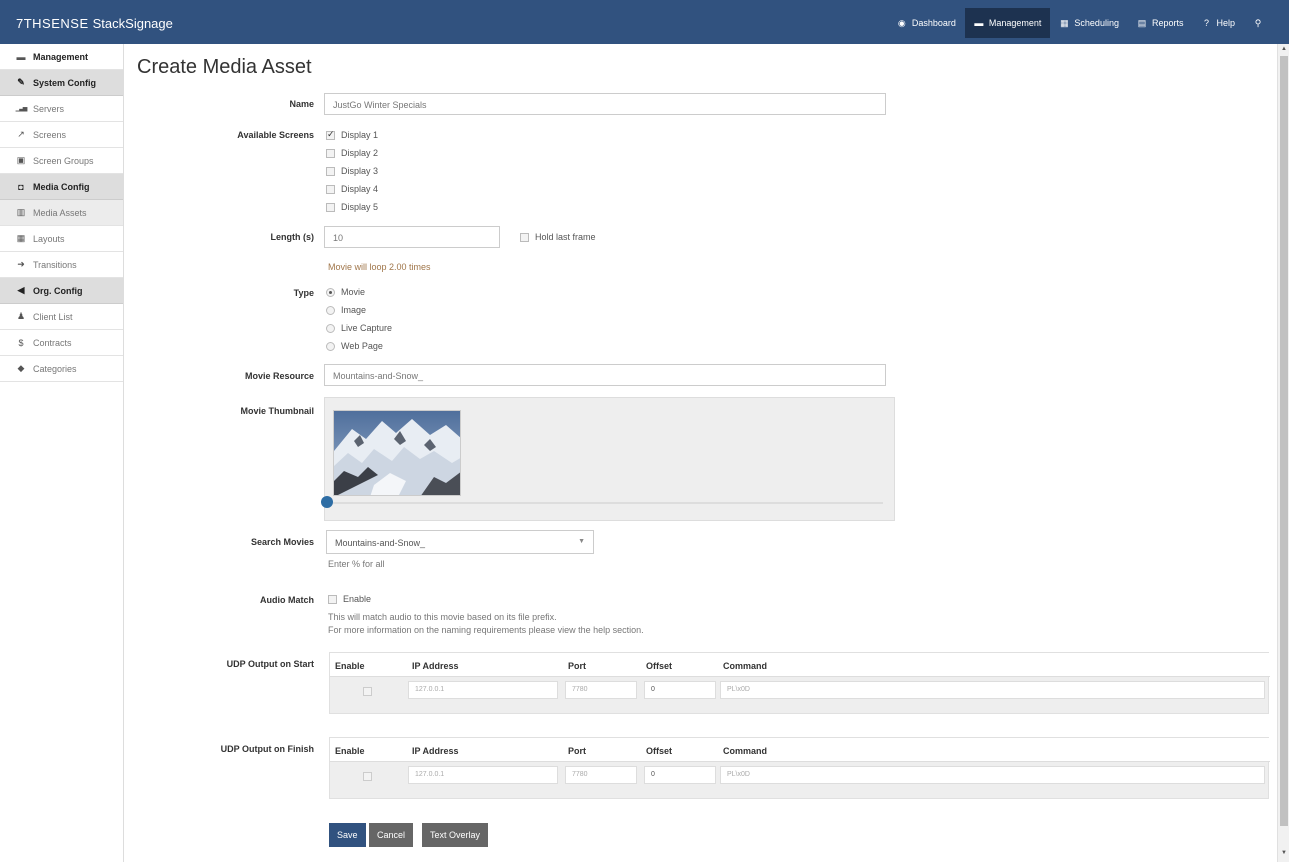 The height and width of the screenshot is (862, 1289). Describe the element at coordinates (21, 186) in the screenshot. I see `media-icon: ◘` at that location.